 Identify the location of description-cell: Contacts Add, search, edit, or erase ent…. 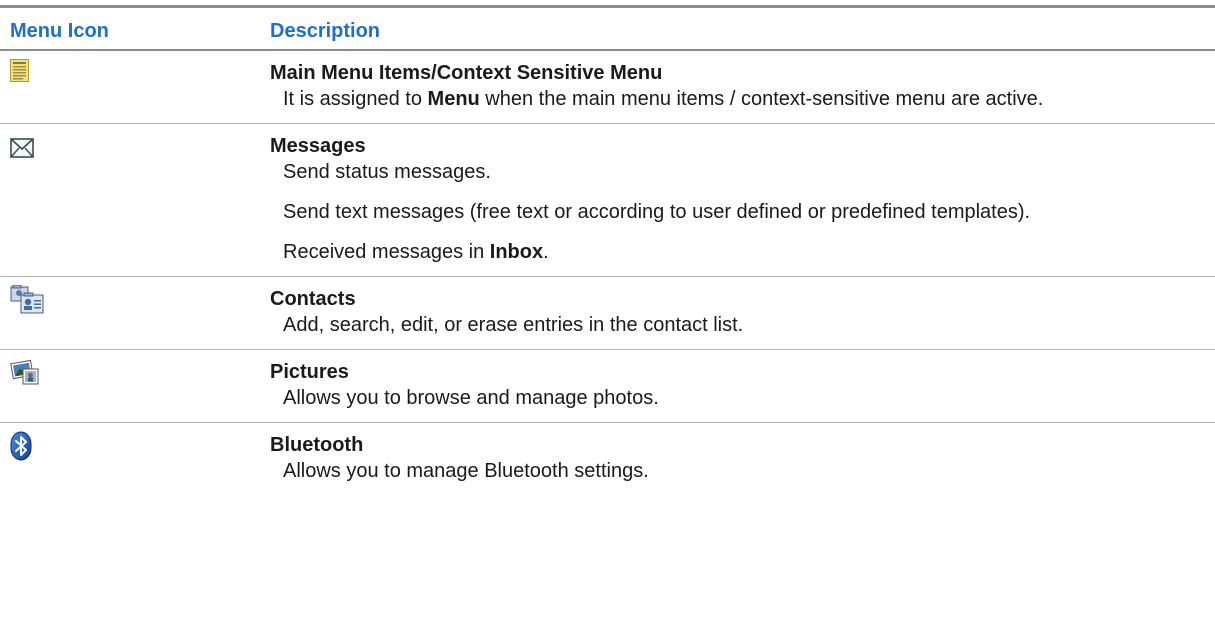
(730, 313).